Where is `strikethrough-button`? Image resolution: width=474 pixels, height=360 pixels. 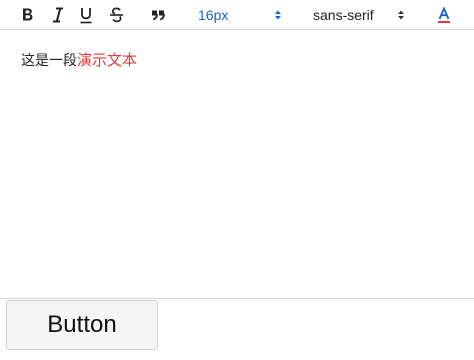
strikethrough-button is located at coordinates (116, 15).